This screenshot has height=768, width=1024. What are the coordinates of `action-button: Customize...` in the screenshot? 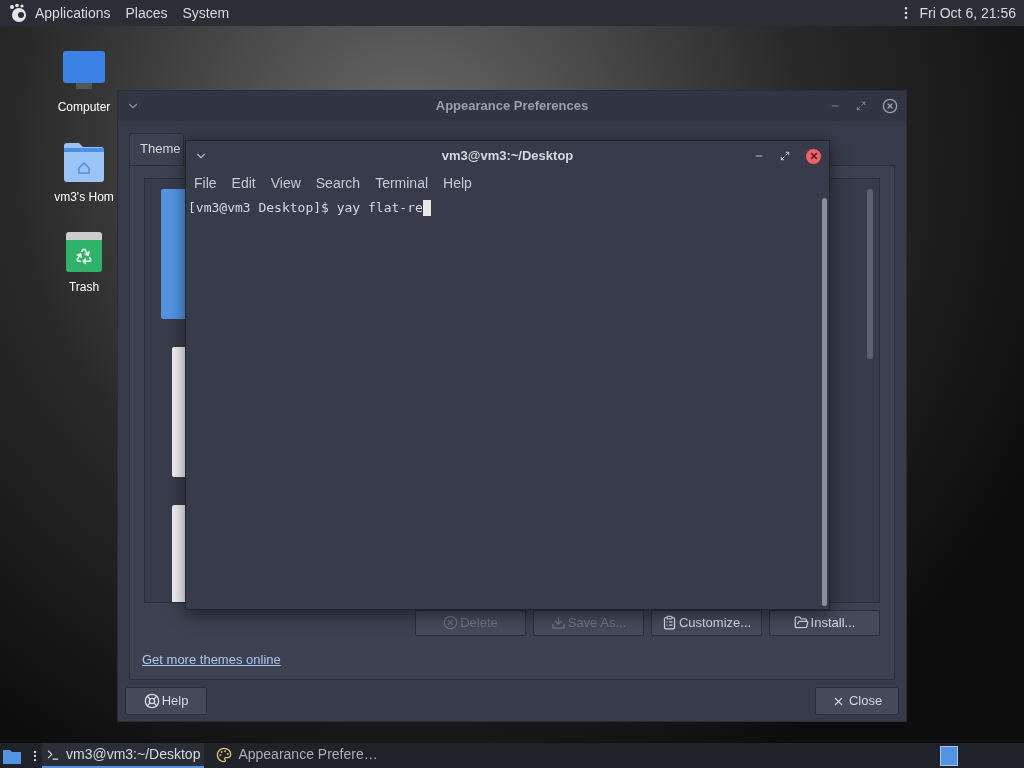 It's located at (706, 622).